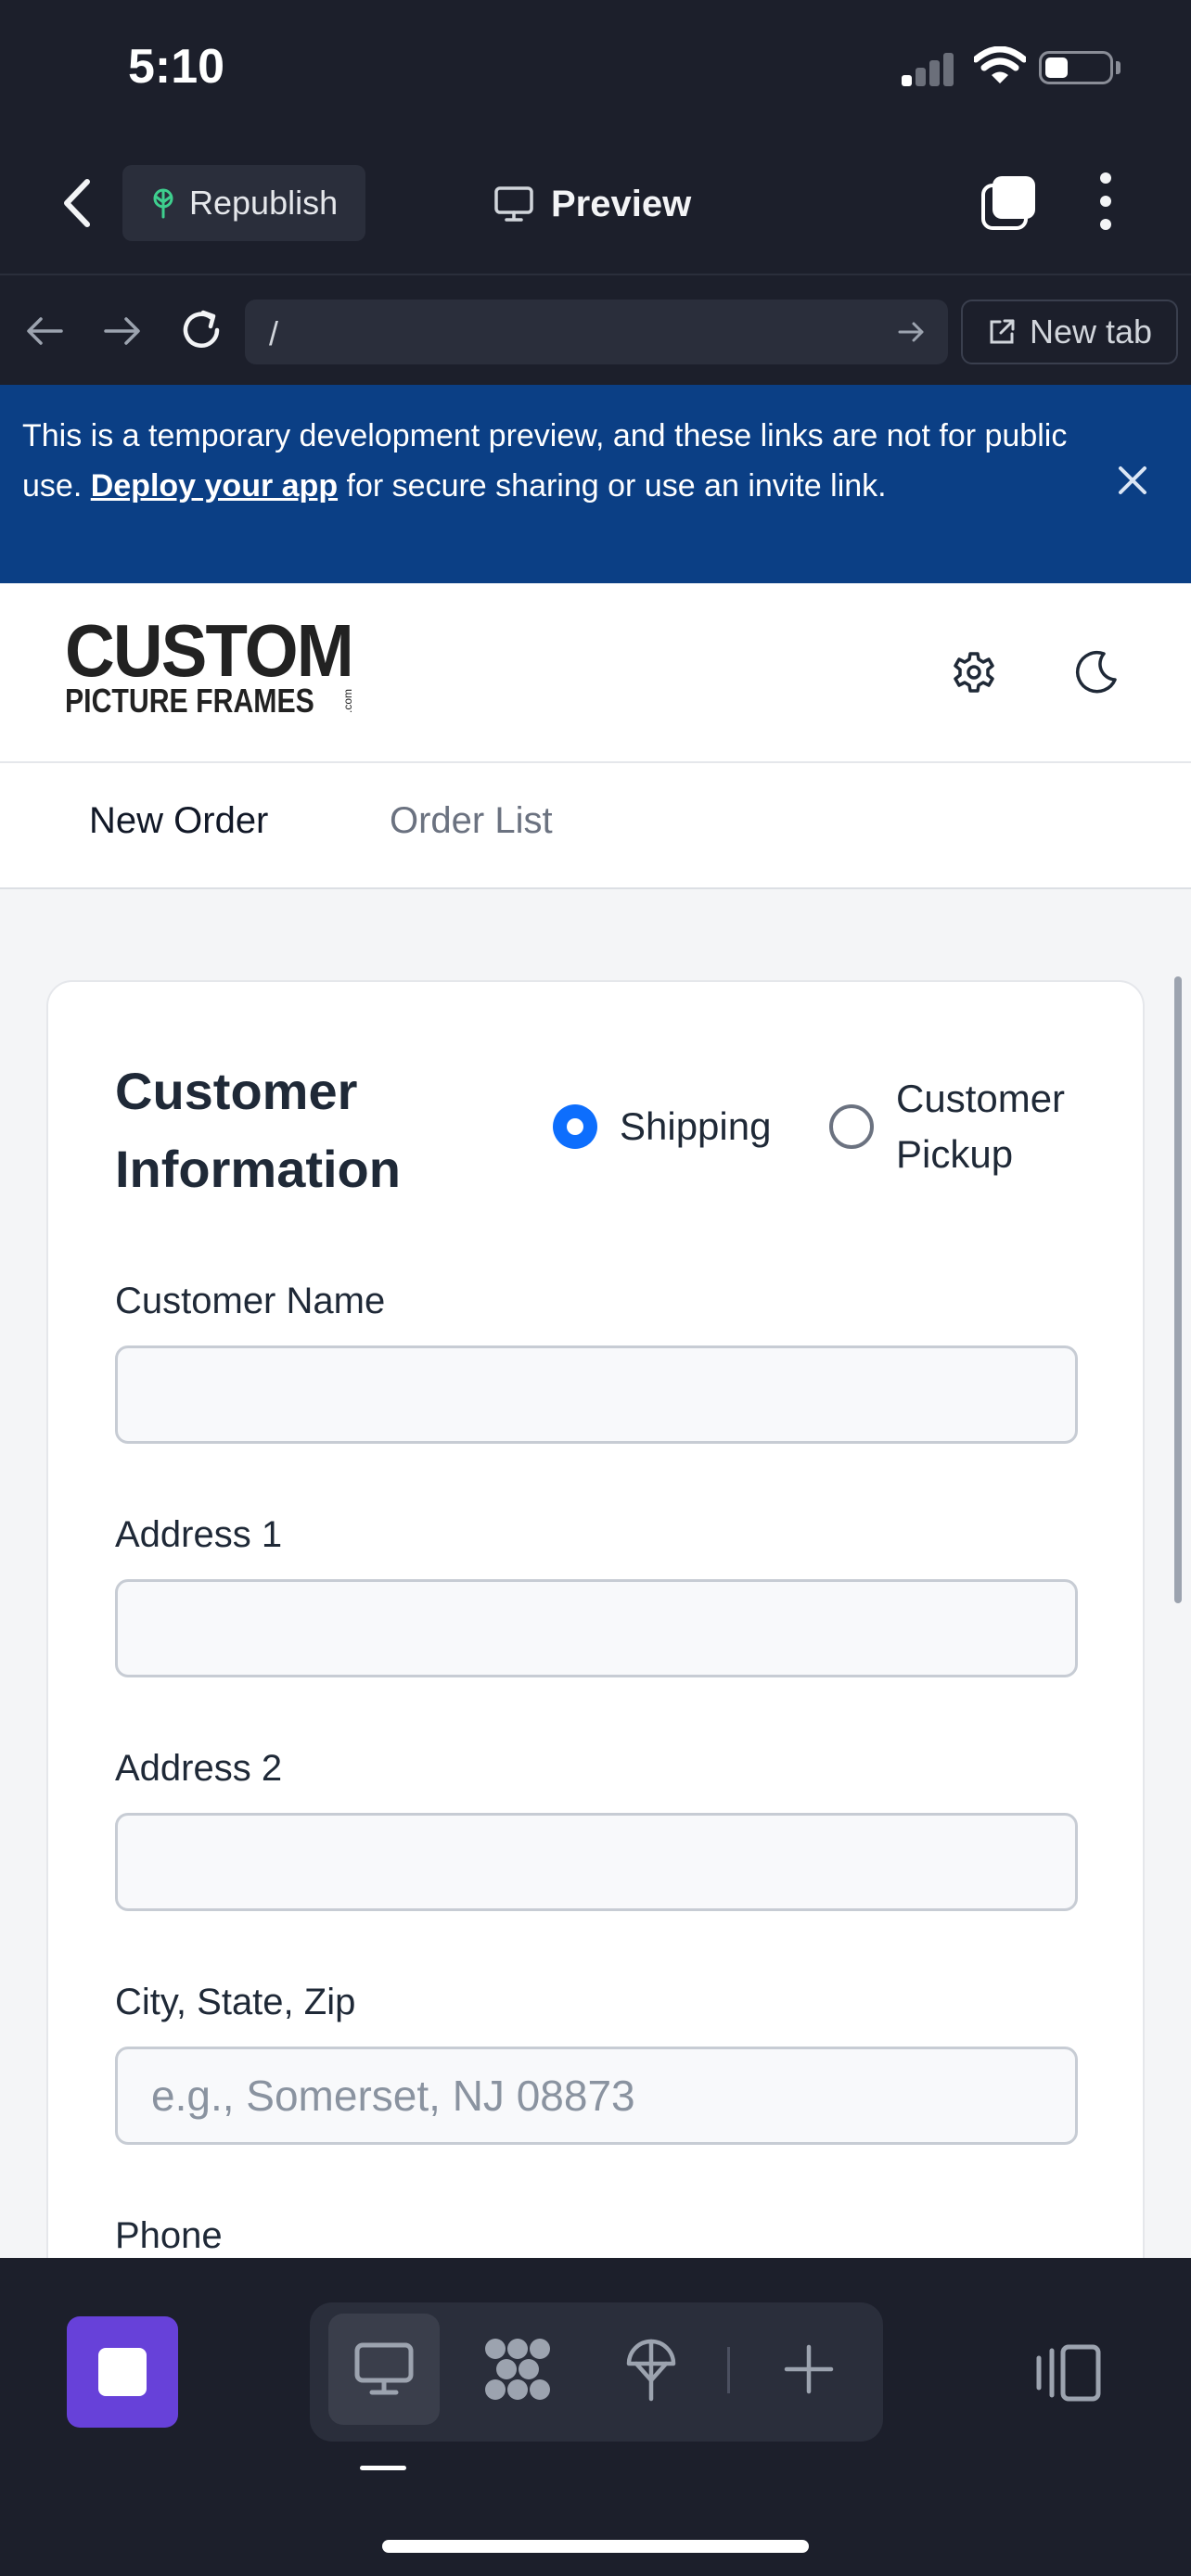 The image size is (1191, 2576). What do you see at coordinates (44, 331) in the screenshot?
I see `arrow-left-icon` at bounding box center [44, 331].